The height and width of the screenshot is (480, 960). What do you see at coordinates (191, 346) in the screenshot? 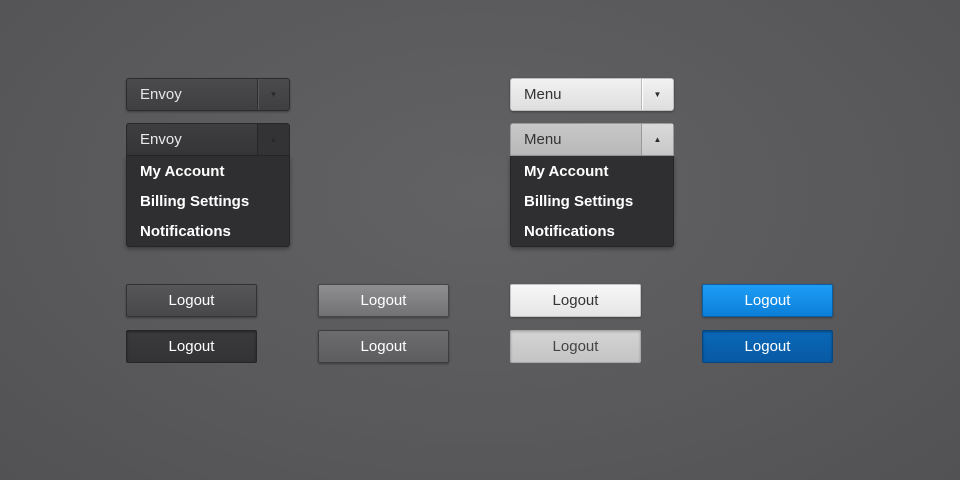
I see `logout-button-dark-pressed: Logout` at bounding box center [191, 346].